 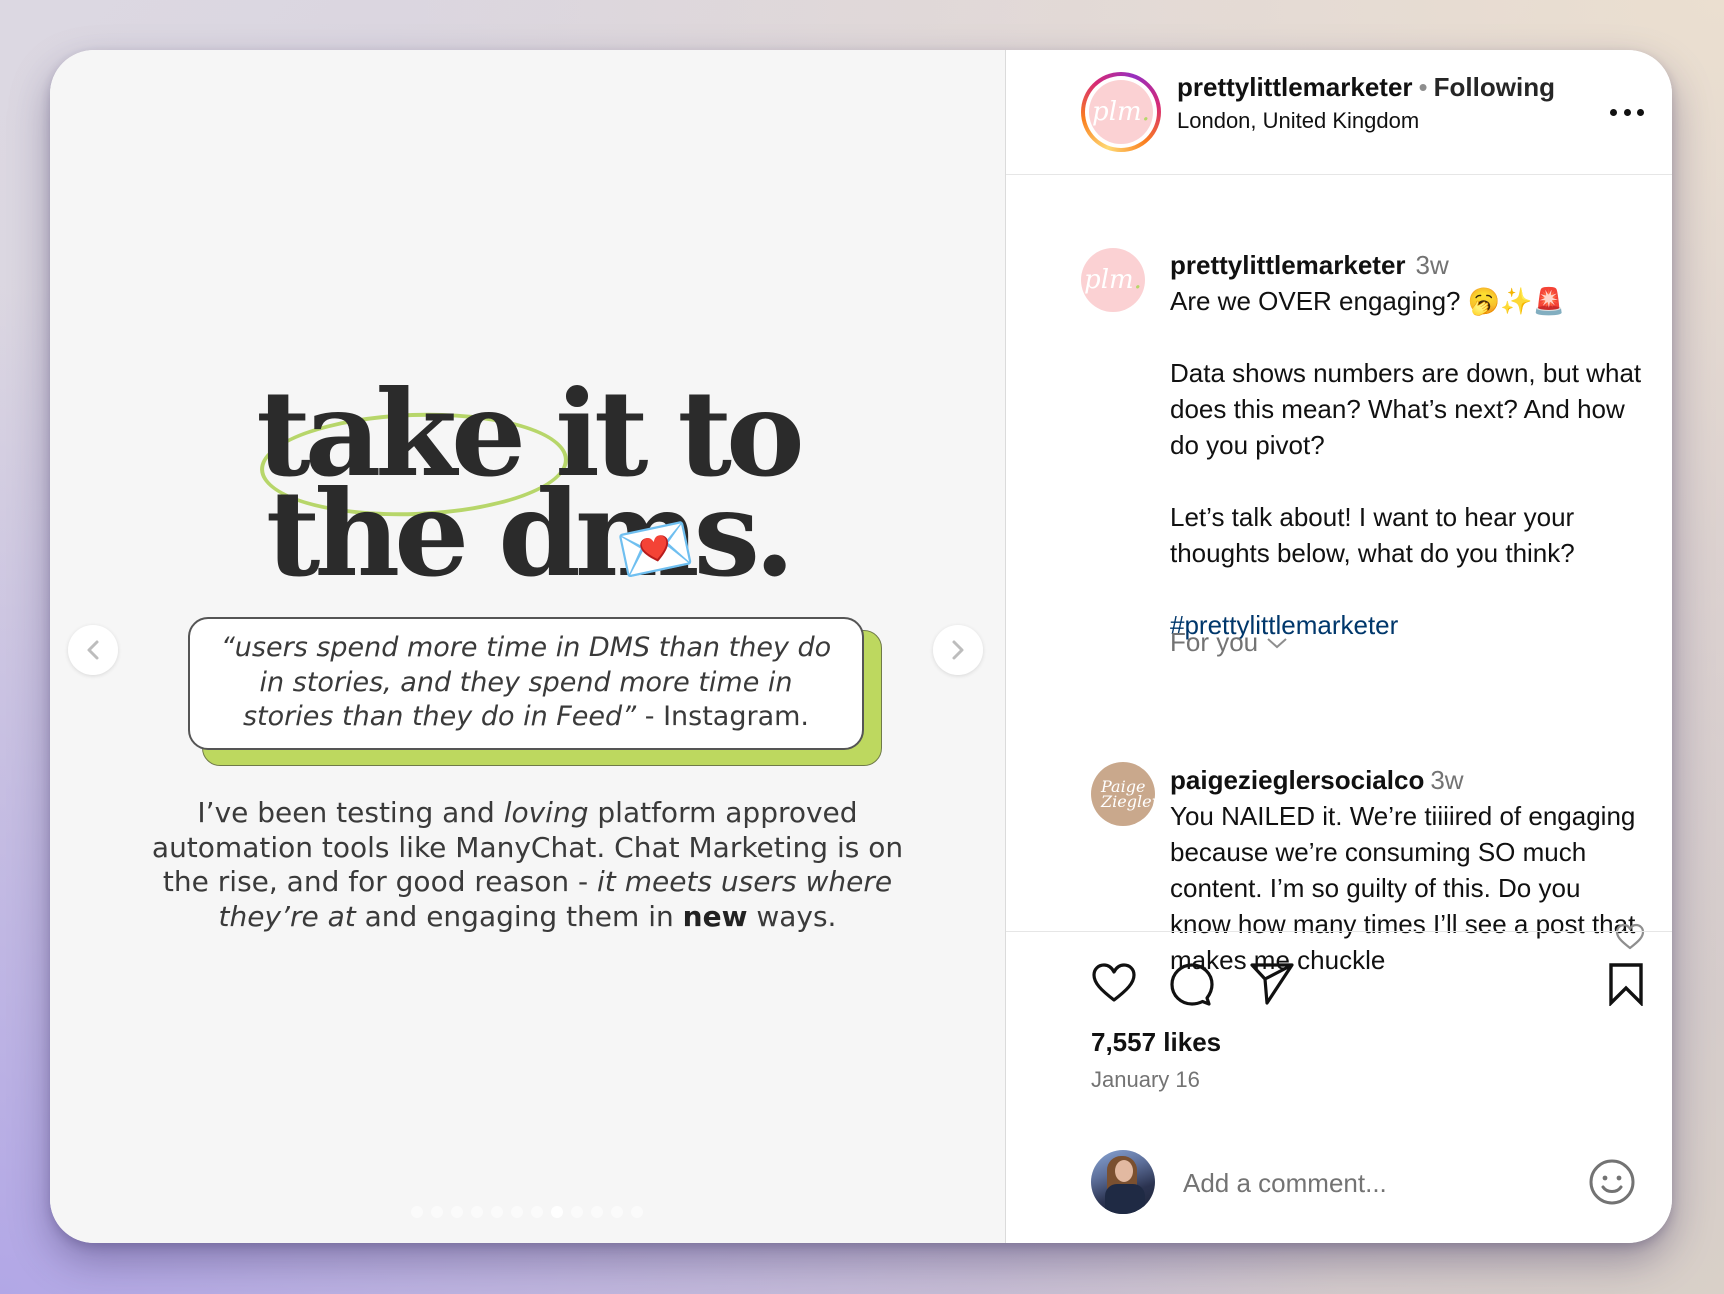 I want to click on send-icon, so click(x=1272, y=984).